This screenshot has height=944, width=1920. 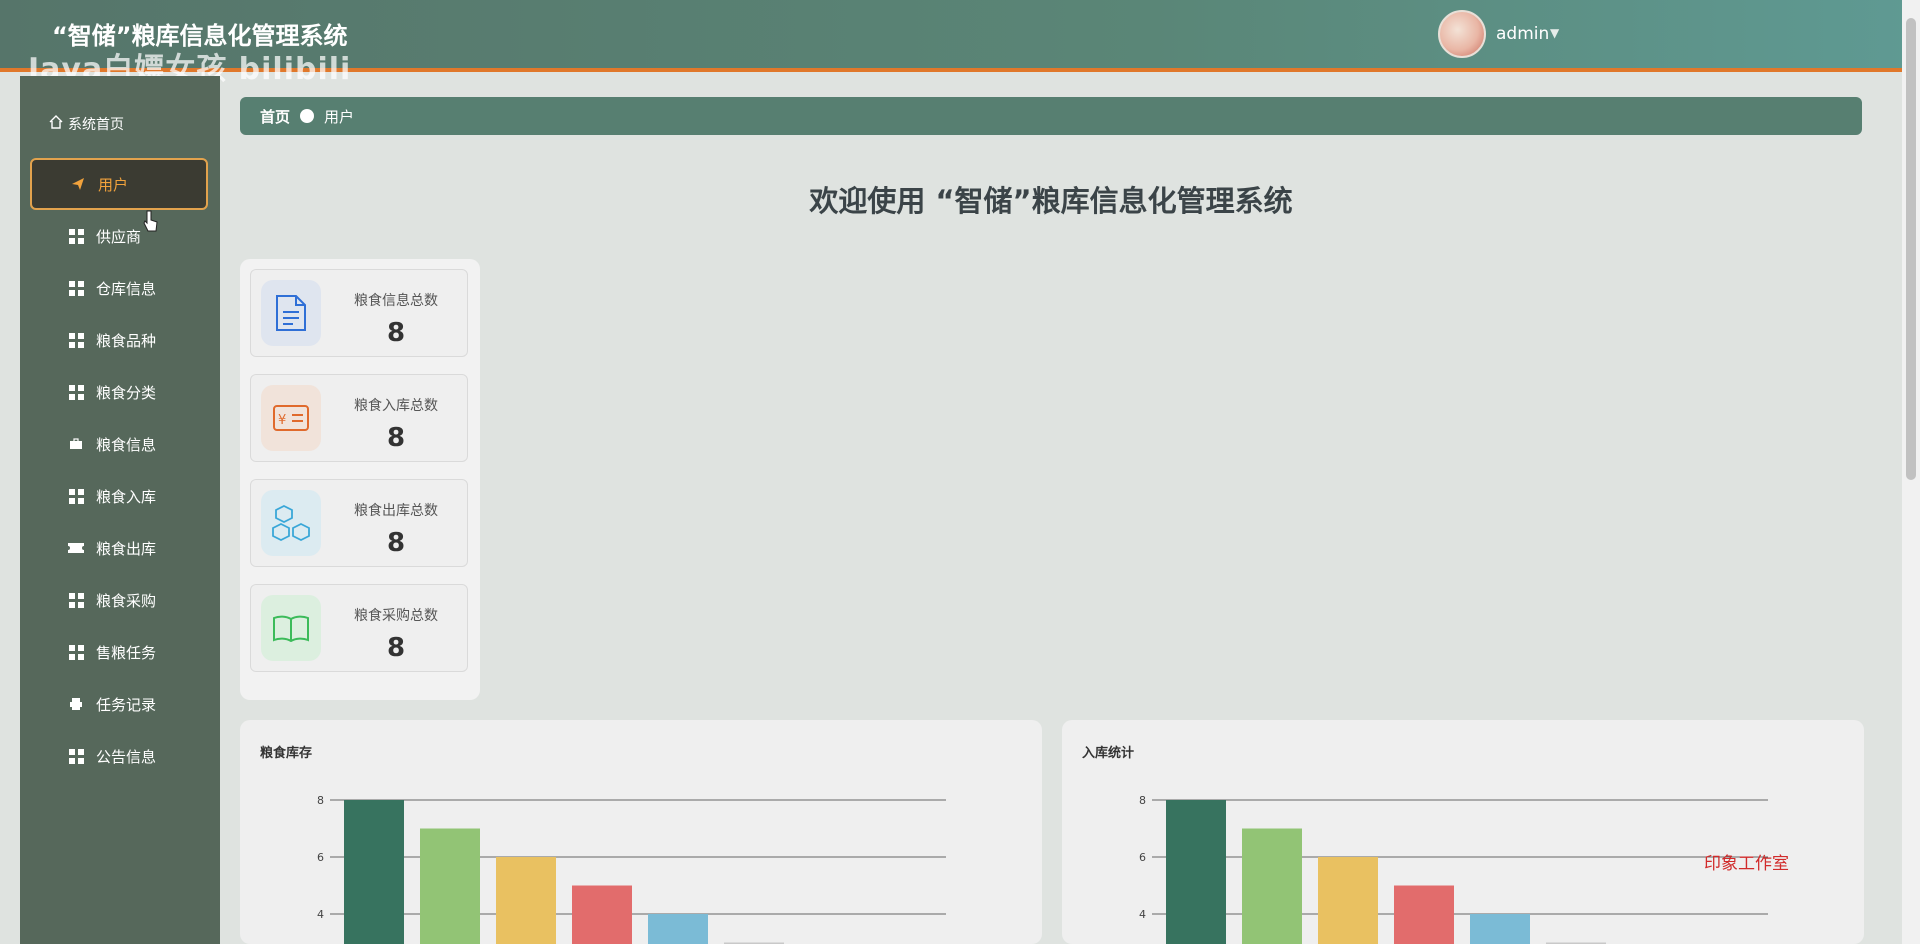 I want to click on sidebar-item-sale-tasks: 售粮任务, so click(x=119, y=652).